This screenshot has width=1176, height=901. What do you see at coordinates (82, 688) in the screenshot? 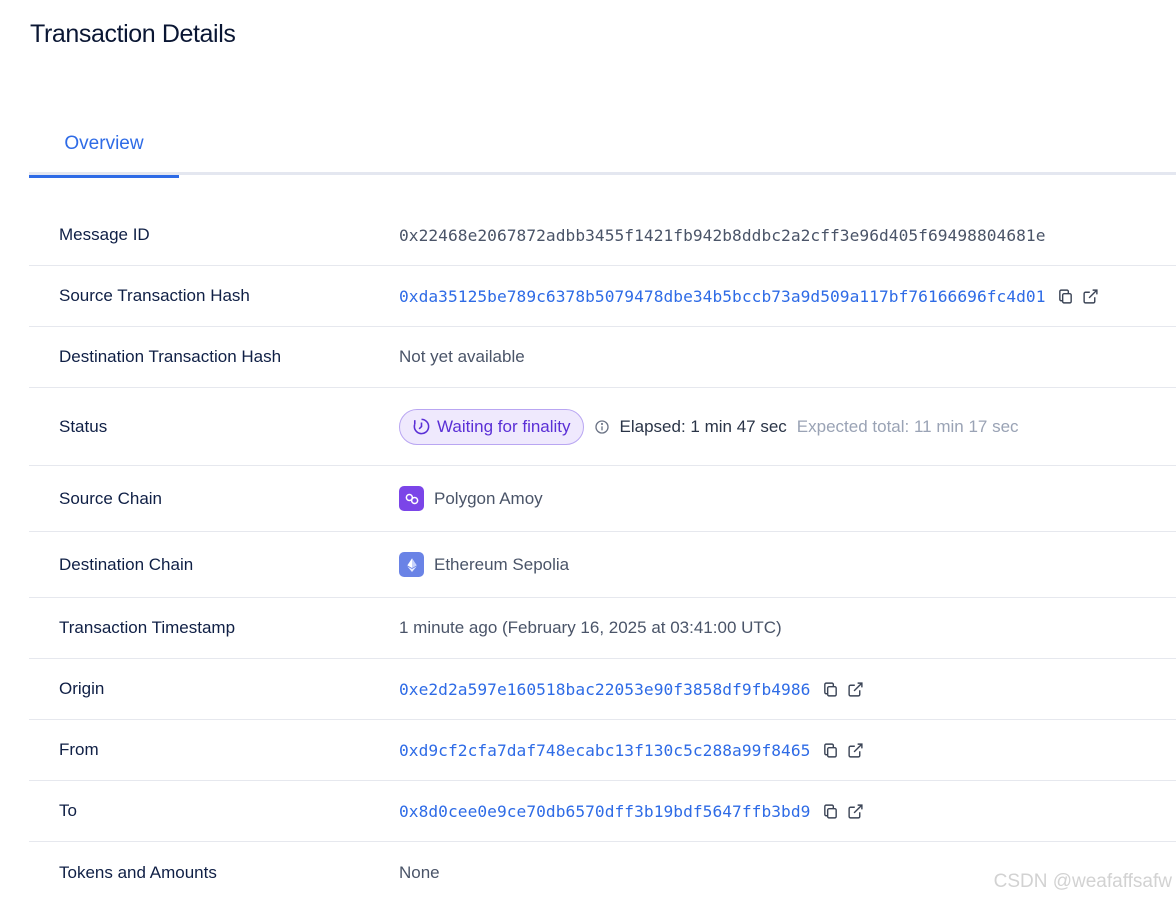
I see `row-label: Origin` at bounding box center [82, 688].